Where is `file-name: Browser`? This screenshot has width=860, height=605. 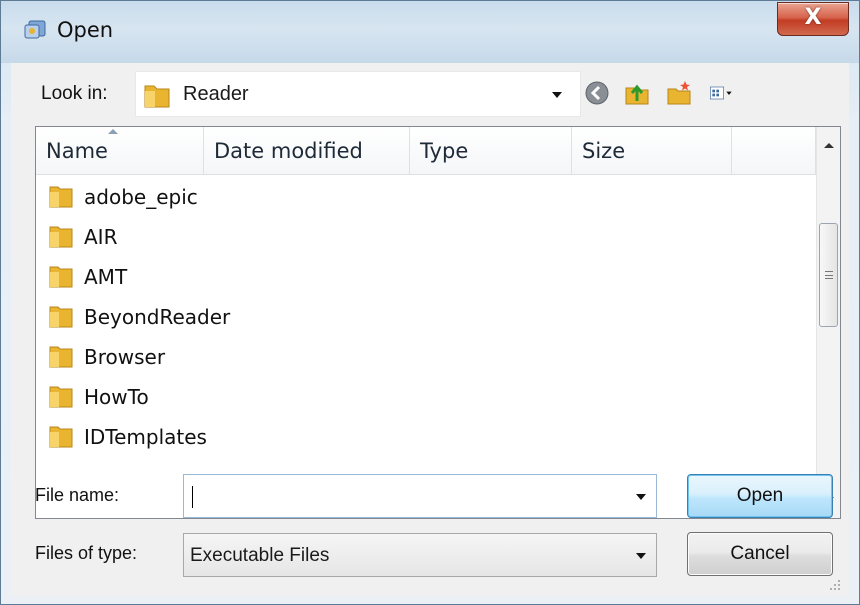 file-name: Browser is located at coordinates (125, 357).